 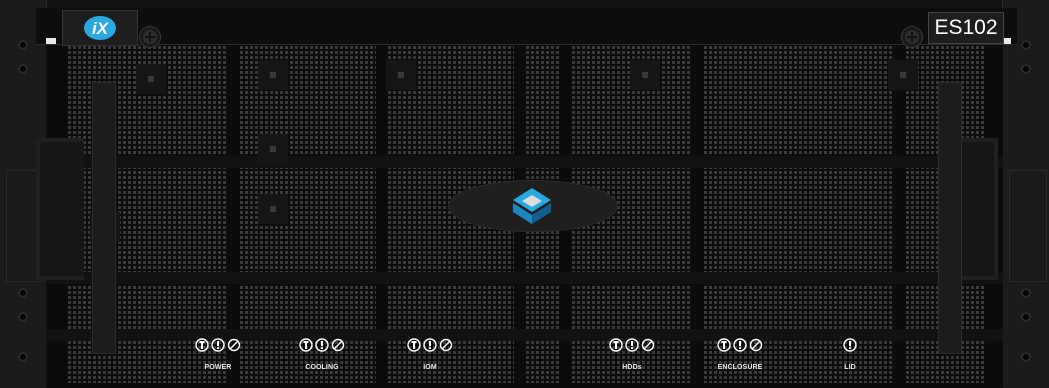 I want to click on indicator-label: HDDs, so click(x=632, y=367).